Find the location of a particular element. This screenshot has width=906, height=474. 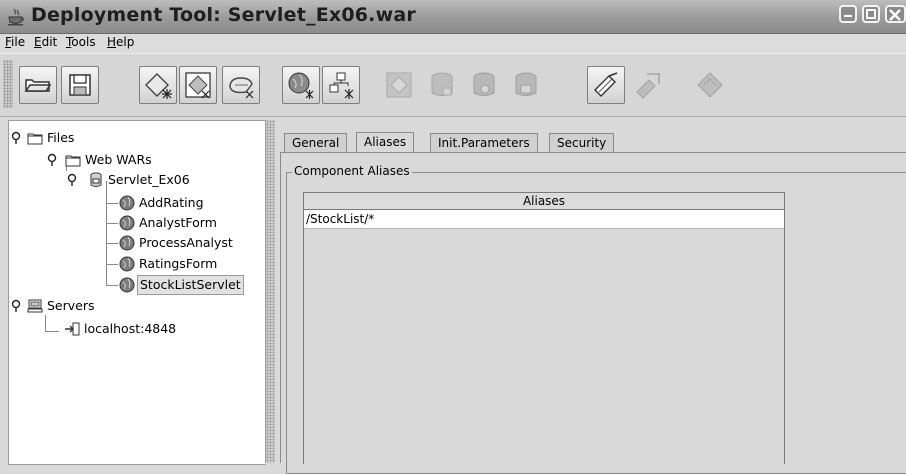

new-module-button is located at coordinates (198, 85).